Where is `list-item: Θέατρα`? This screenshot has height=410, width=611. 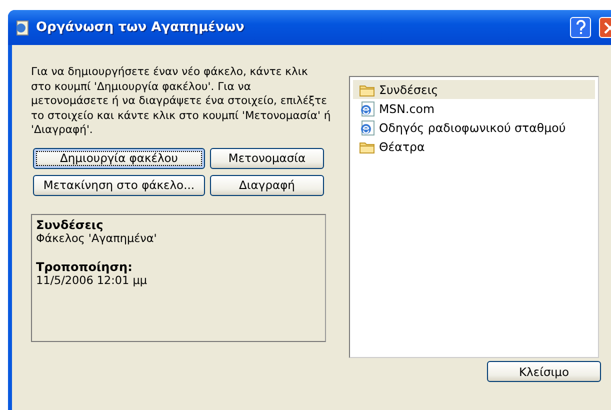
list-item: Θέατρα is located at coordinates (474, 146).